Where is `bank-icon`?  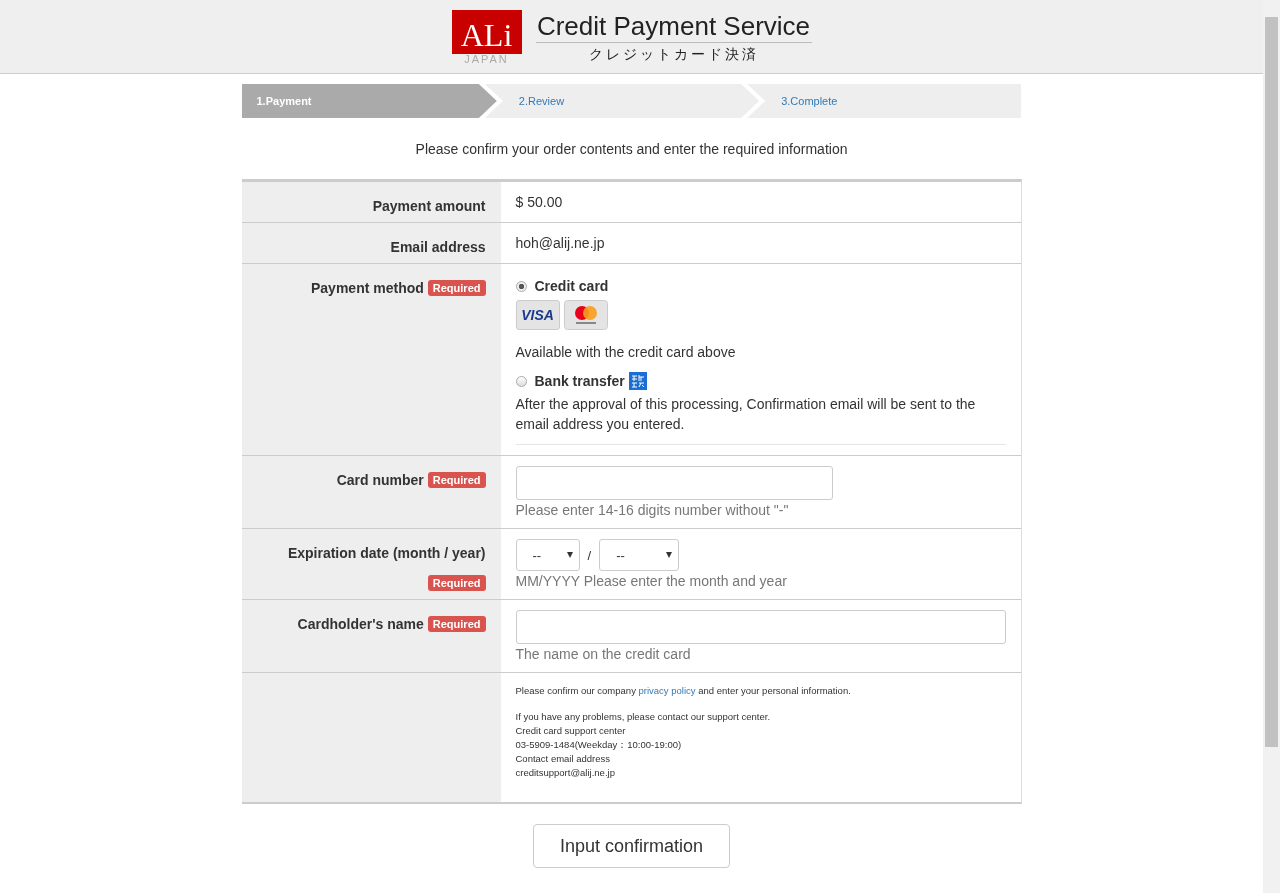
bank-icon is located at coordinates (637, 381).